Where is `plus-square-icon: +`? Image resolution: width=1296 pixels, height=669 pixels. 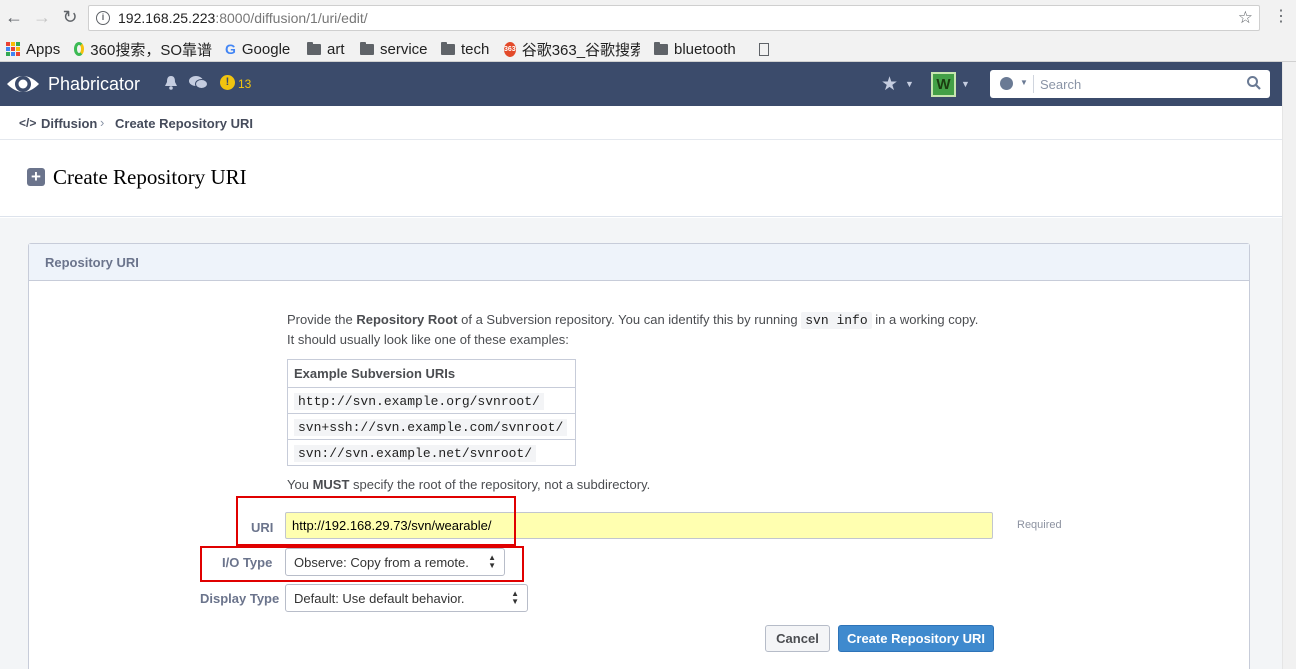 plus-square-icon: + is located at coordinates (36, 177).